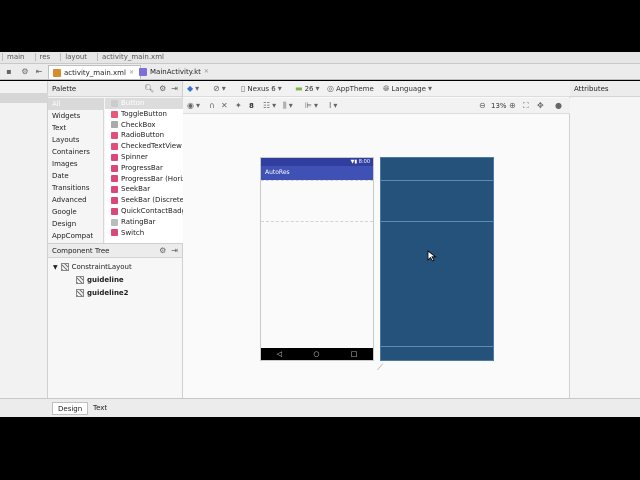 Image resolution: width=640 pixels, height=480 pixels. Describe the element at coordinates (108, 293) in the screenshot. I see `tree-node-label: guideline2` at that location.